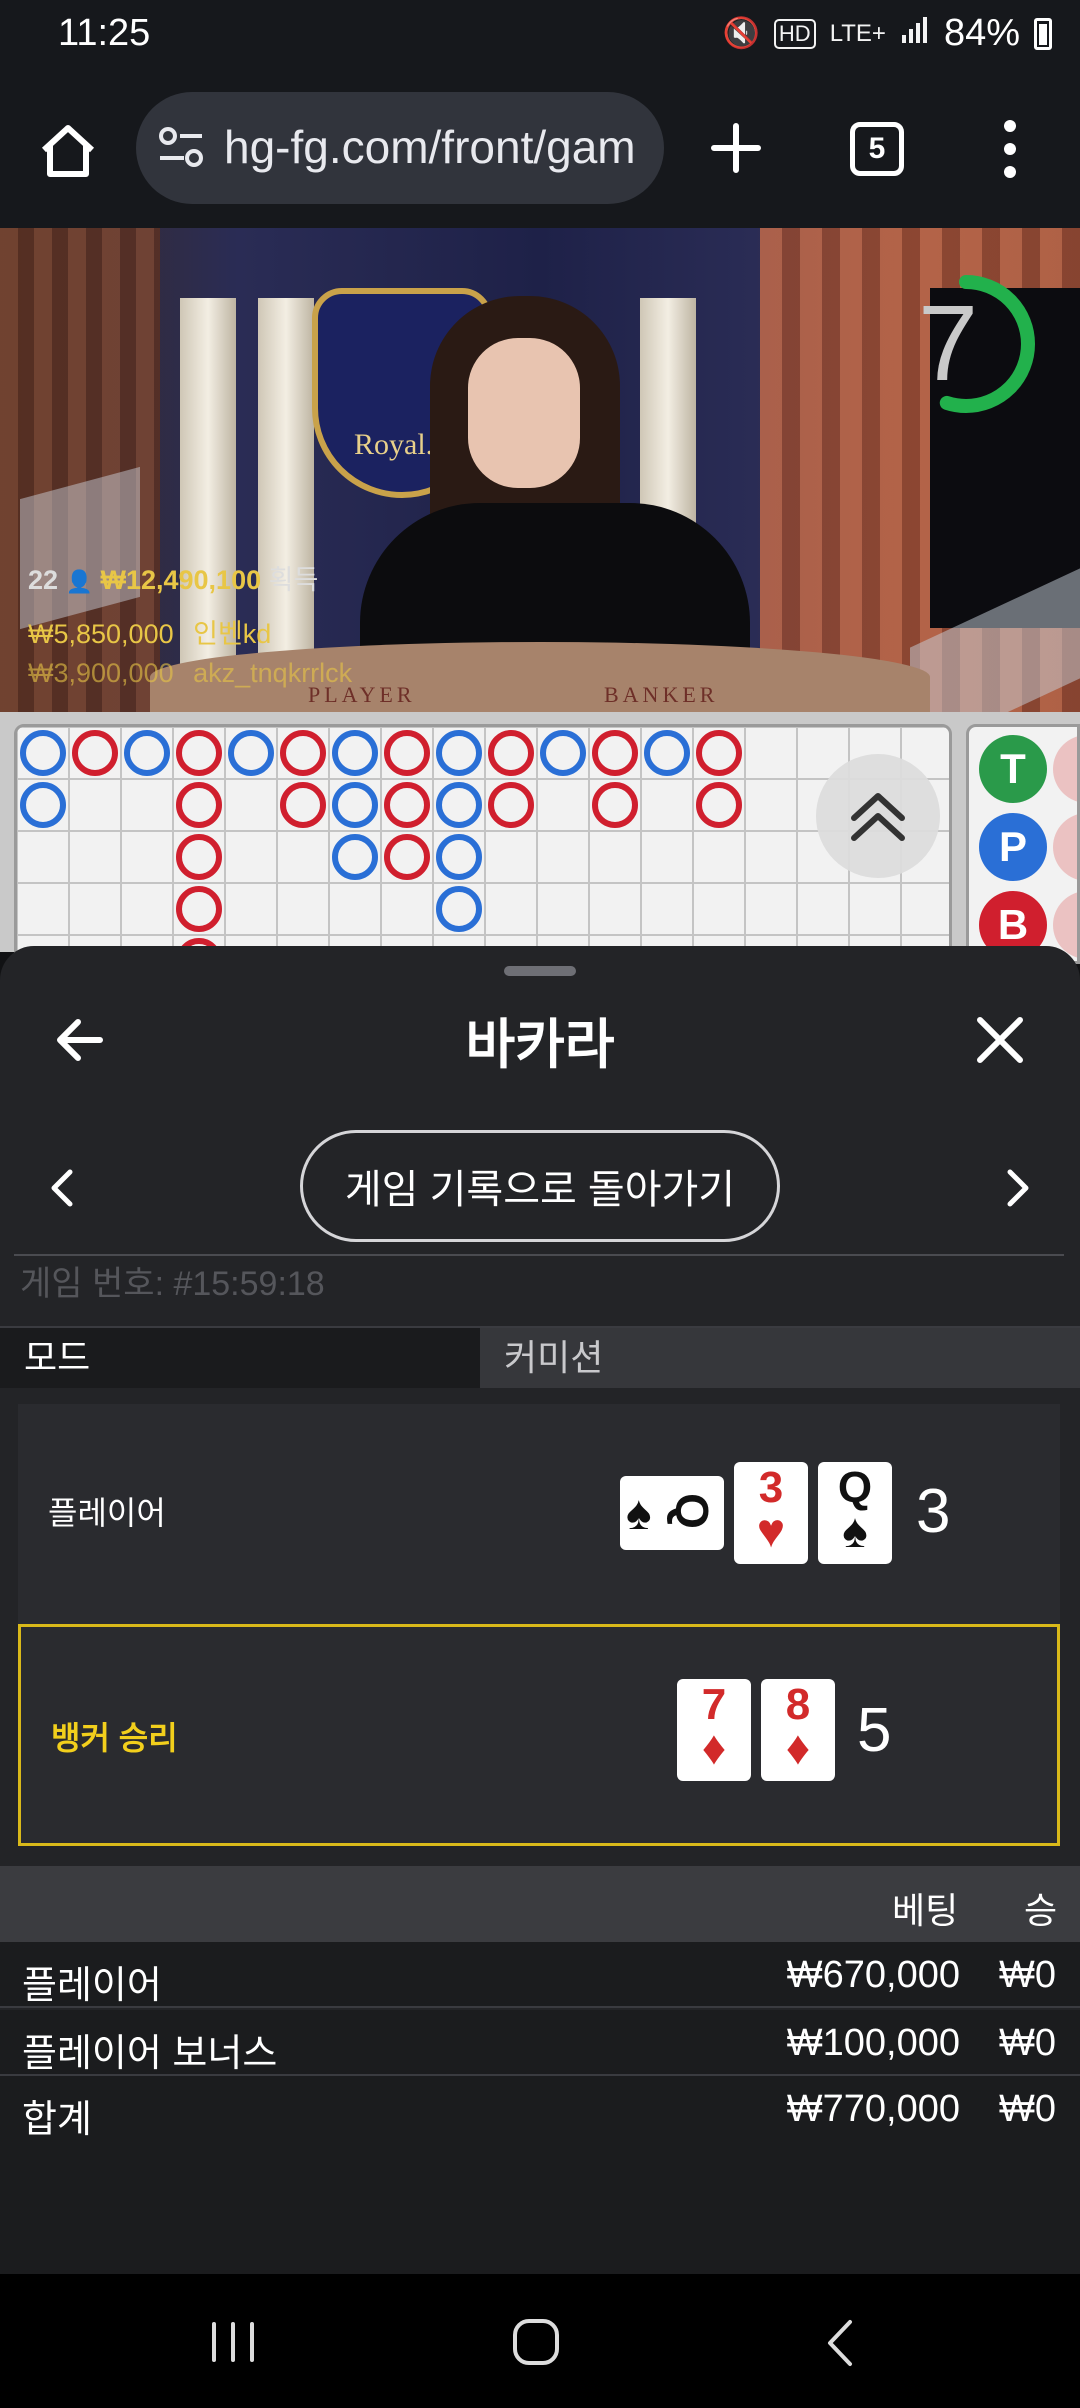  What do you see at coordinates (933, 1511) in the screenshot?
I see `player-total: 3` at bounding box center [933, 1511].